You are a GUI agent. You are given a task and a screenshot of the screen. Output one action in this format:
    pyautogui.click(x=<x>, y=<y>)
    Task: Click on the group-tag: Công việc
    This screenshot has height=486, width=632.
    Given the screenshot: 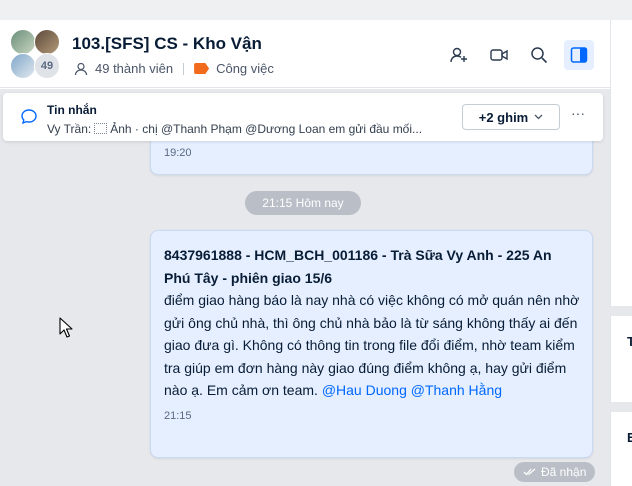 What is the action you would take?
    pyautogui.click(x=245, y=68)
    